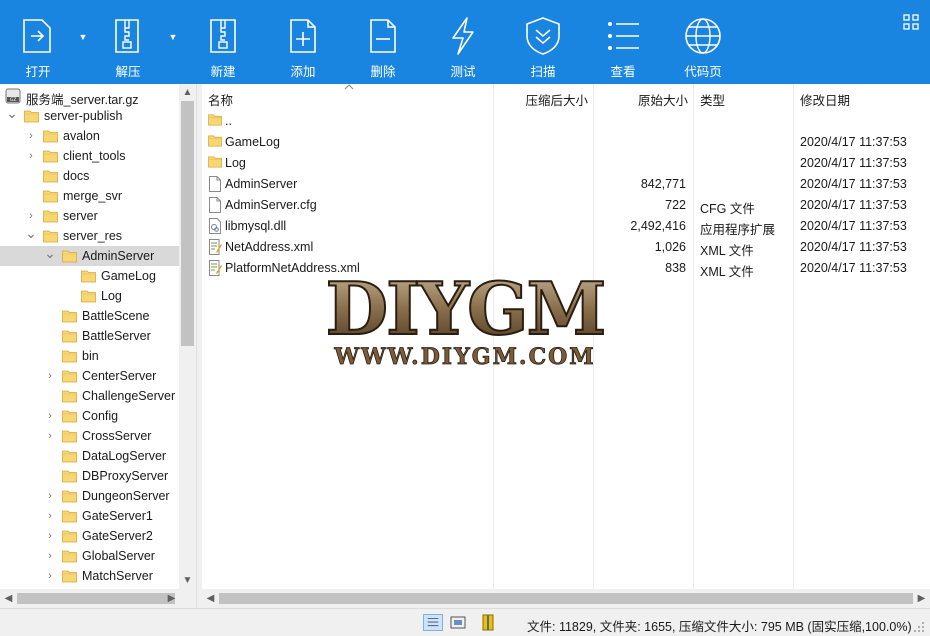  I want to click on archive-info-icon, so click(488, 622).